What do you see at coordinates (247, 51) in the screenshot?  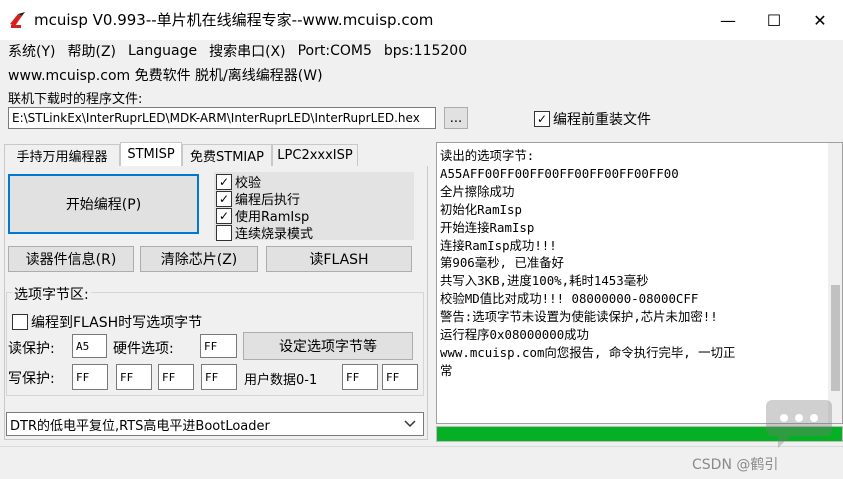 I see `menu-search-port: 搜索串口(X)` at bounding box center [247, 51].